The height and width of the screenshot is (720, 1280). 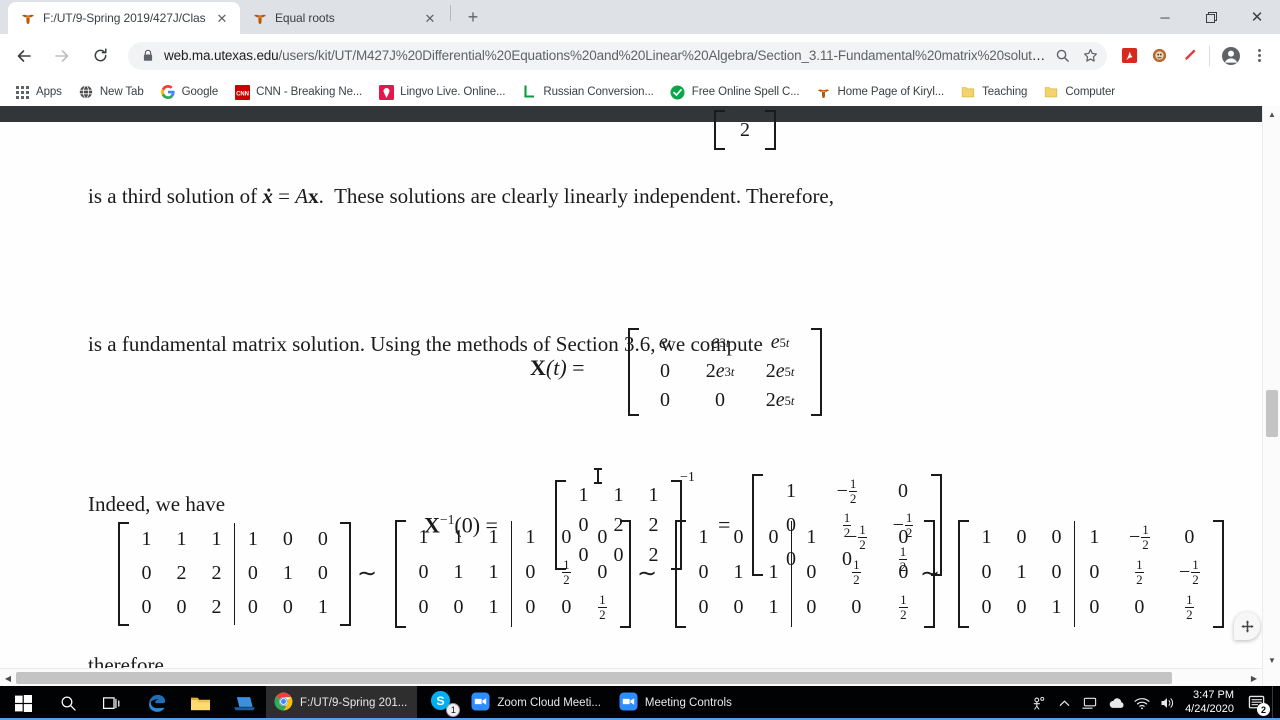 What do you see at coordinates (305, 18) in the screenshot?
I see `tab-title: Equal roots` at bounding box center [305, 18].